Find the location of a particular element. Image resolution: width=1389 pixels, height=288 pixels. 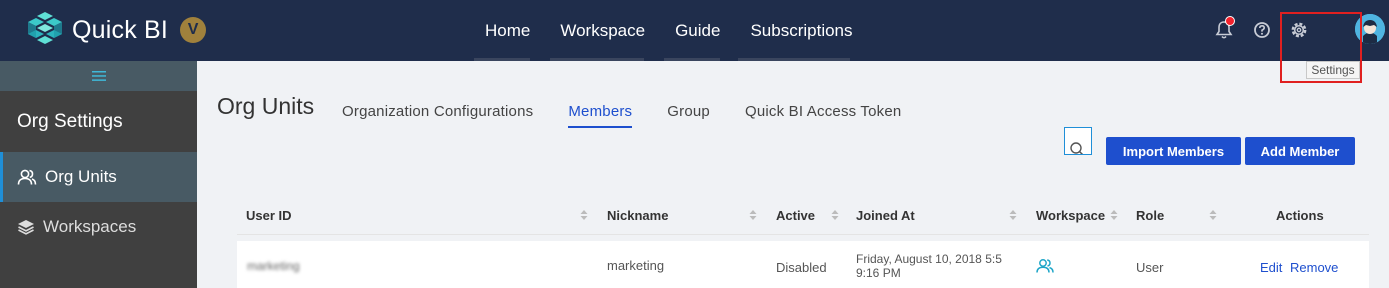

nav-guide: Guide is located at coordinates (697, 30).